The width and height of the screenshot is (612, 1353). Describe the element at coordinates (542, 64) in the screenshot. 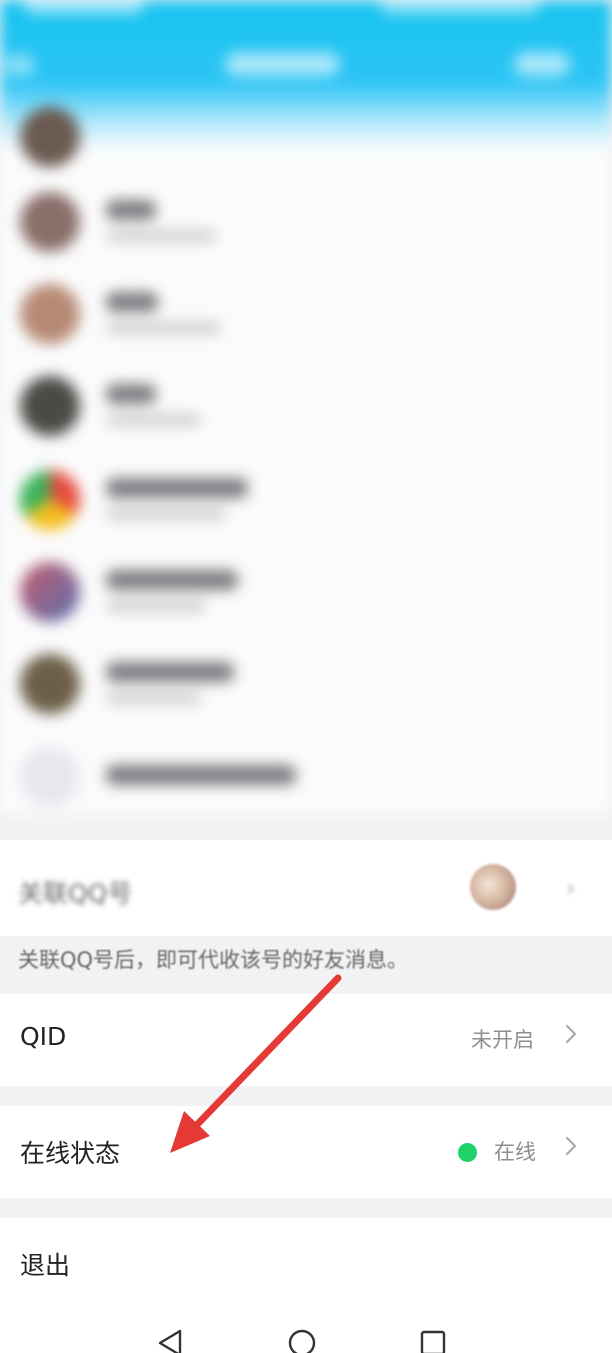

I see `header-right-action` at that location.